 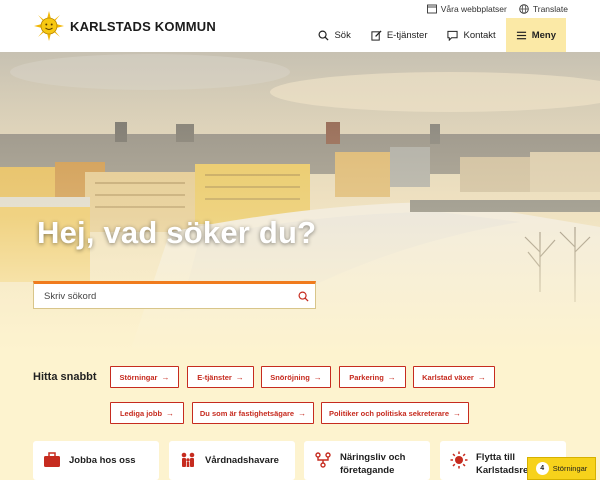 What do you see at coordinates (431, 9) in the screenshot?
I see `websites-icon` at bounding box center [431, 9].